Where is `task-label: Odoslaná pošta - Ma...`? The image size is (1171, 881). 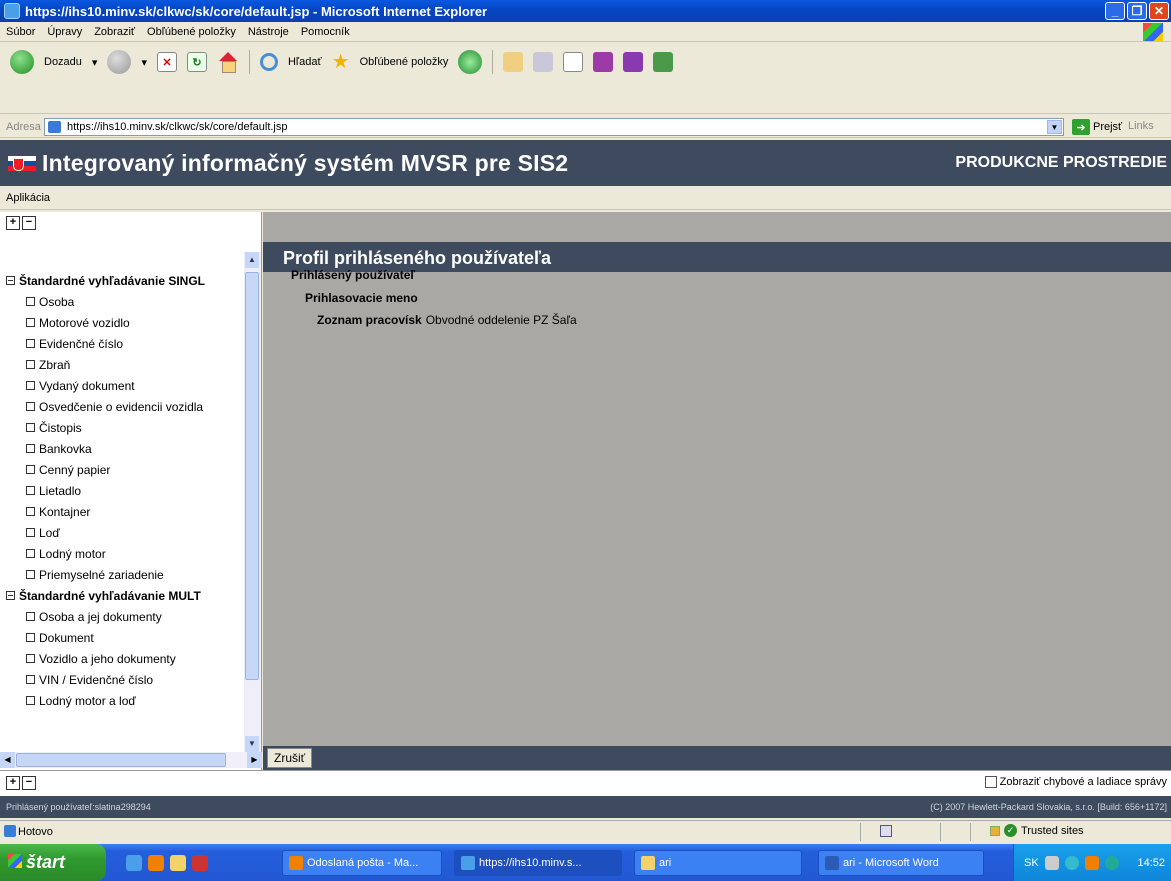
task-label: Odoslaná pošta - Ma... is located at coordinates (363, 863).